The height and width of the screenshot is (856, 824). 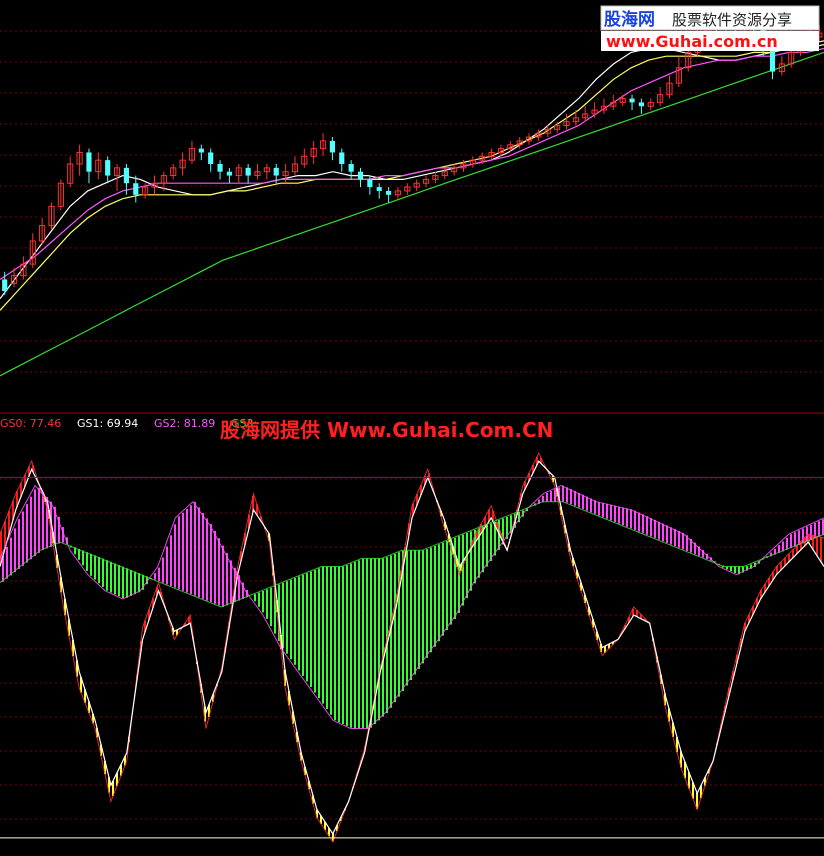 What do you see at coordinates (386, 430) in the screenshot?
I see `watermark-overlay: 股海网提供 Www.Guhai.Com.CN` at bounding box center [386, 430].